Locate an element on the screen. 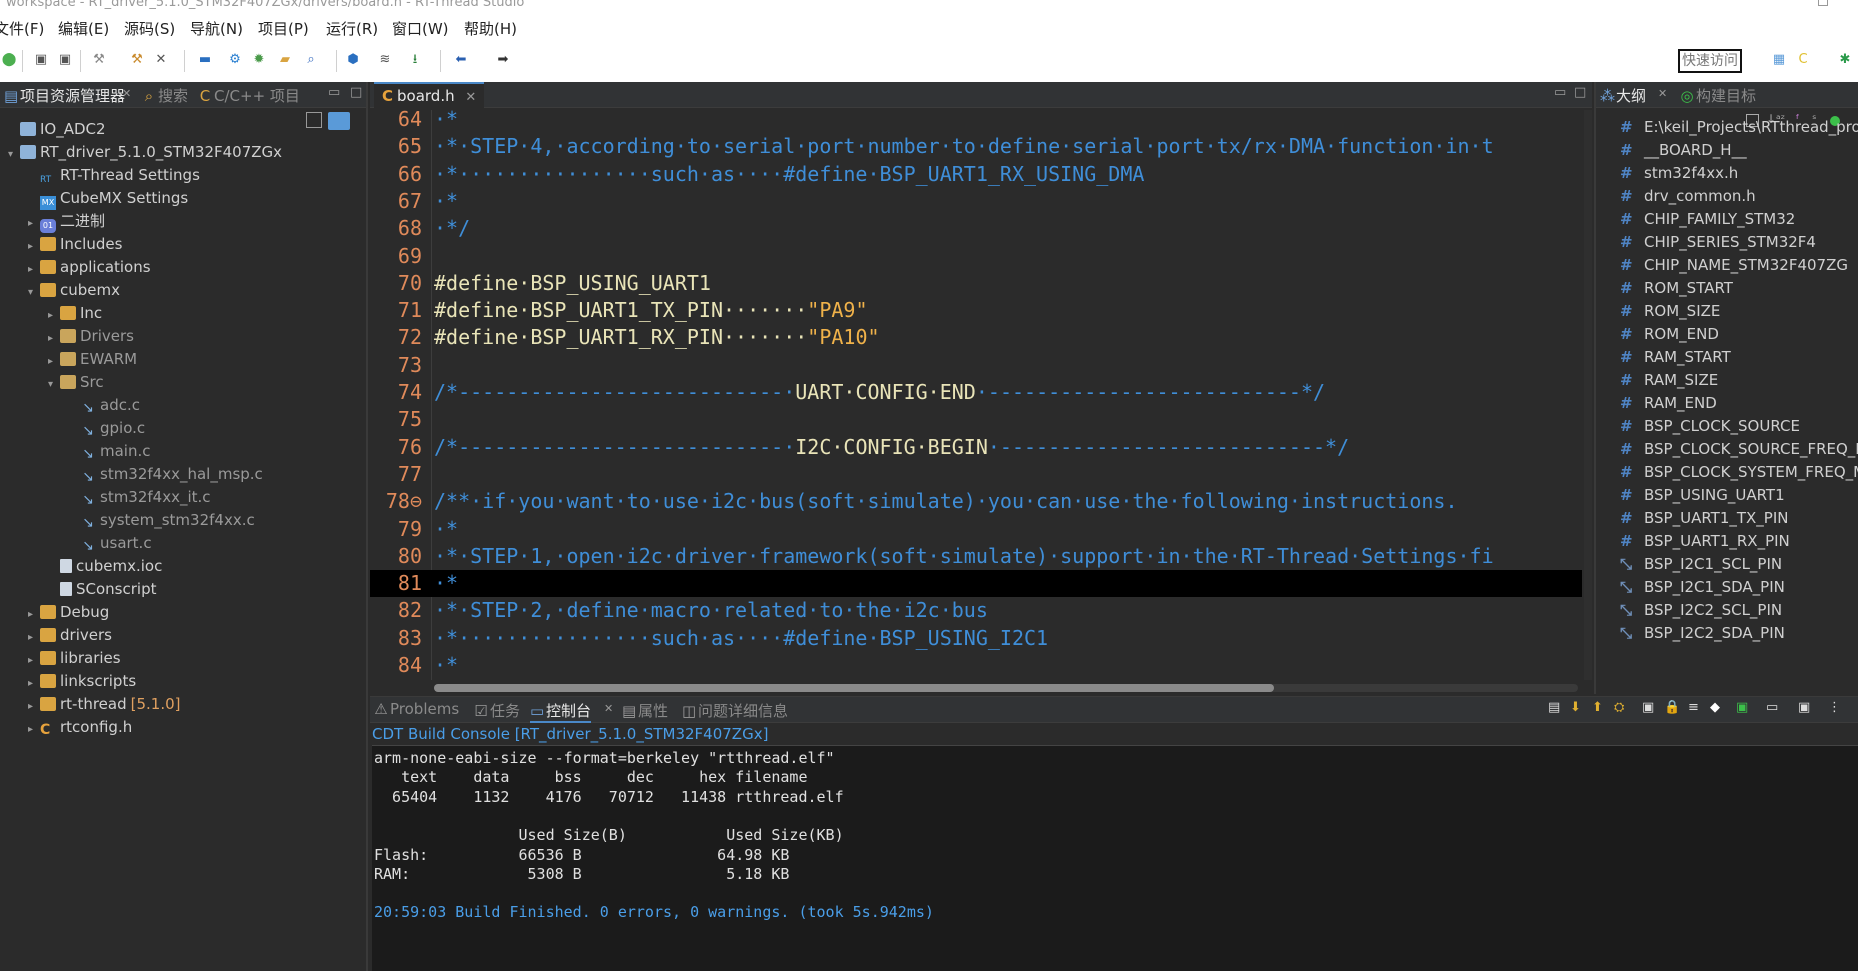 The image size is (1858, 971). tab-problems: ⚠ Problems is located at coordinates (416, 709).